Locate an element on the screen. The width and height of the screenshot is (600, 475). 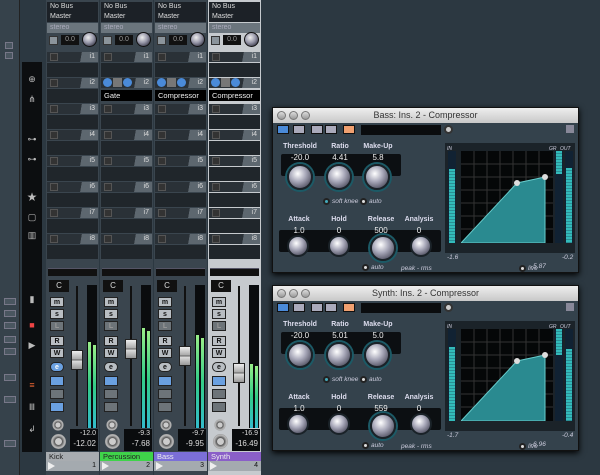
attack-knob is located at coordinates (298, 246).